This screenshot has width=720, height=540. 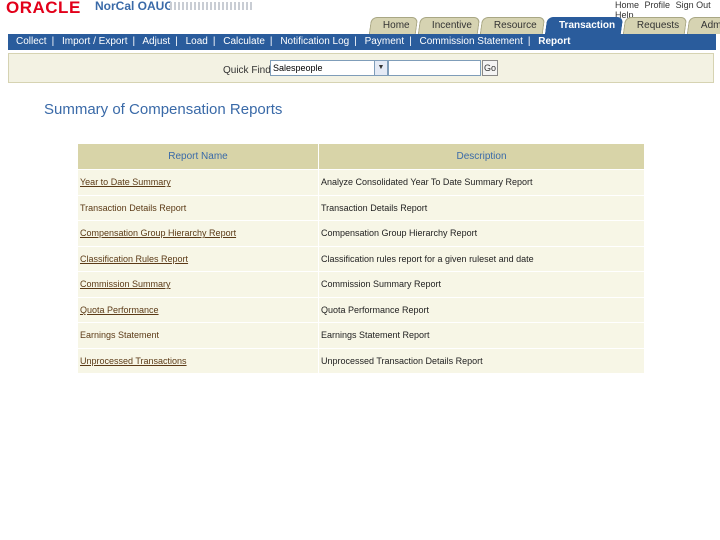 I want to click on global-link-sign-out: Sign Out, so click(x=693, y=5).